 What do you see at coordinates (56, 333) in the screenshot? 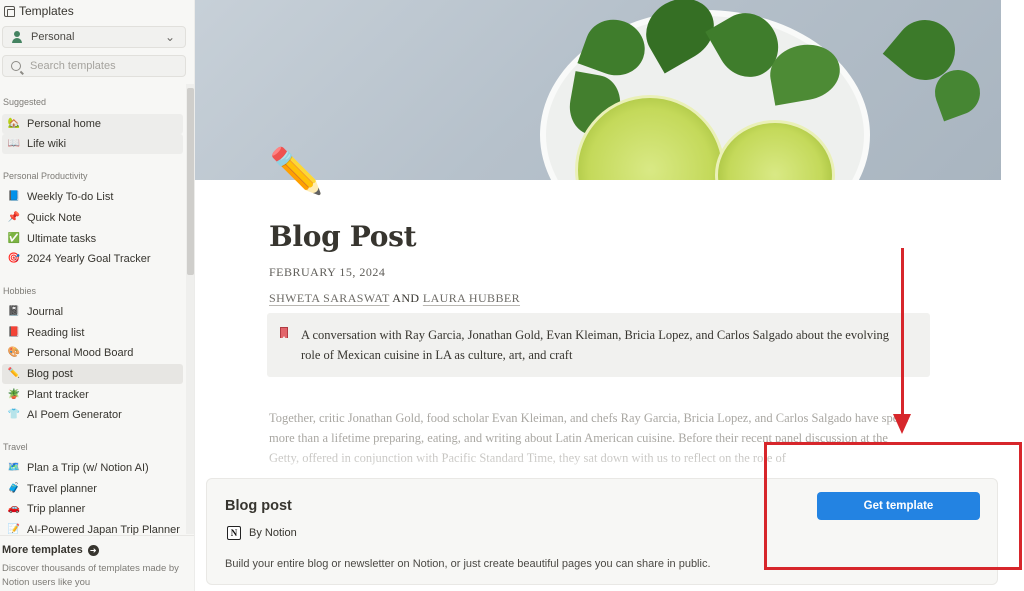
I see `sidebar-item-label: Reading list` at bounding box center [56, 333].